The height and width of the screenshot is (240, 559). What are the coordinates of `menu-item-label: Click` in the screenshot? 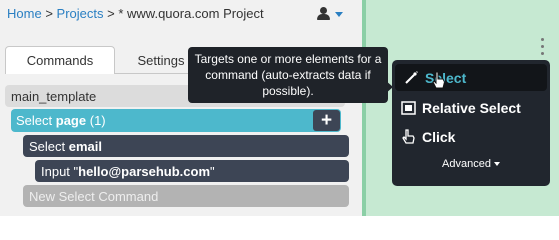 It's located at (439, 136).